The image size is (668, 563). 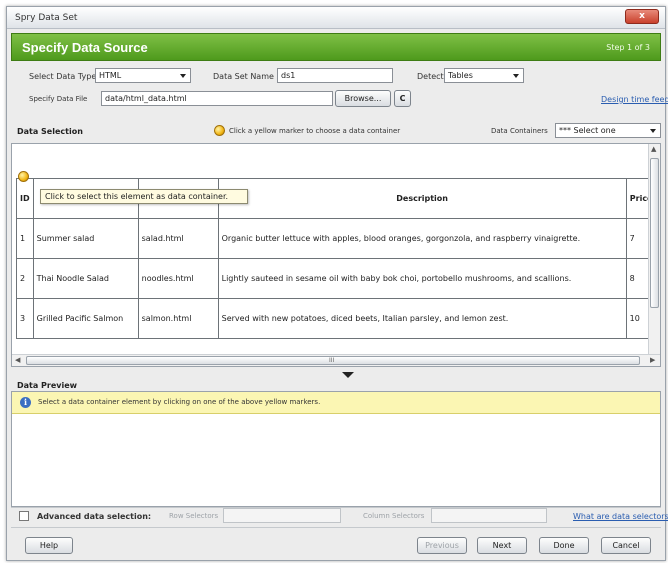 I want to click on horizontal-scrollbar: ◀ III ▶, so click(x=336, y=360).